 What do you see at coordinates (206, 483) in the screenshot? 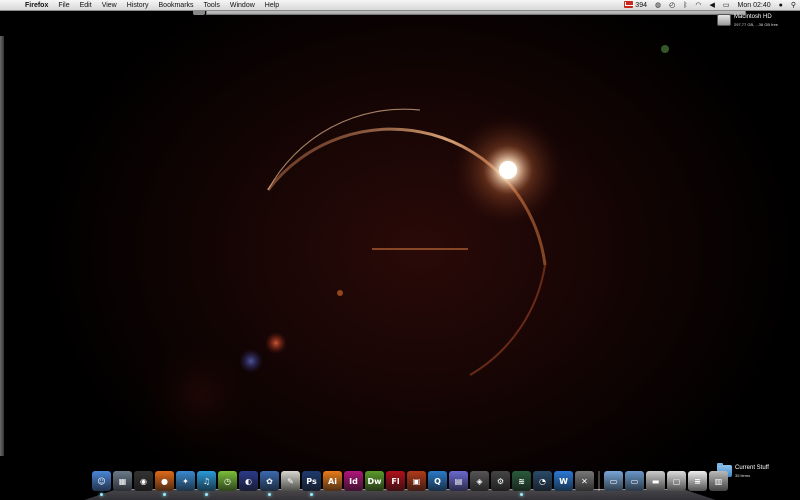
I see `itunes-icon: ♫` at bounding box center [206, 483].